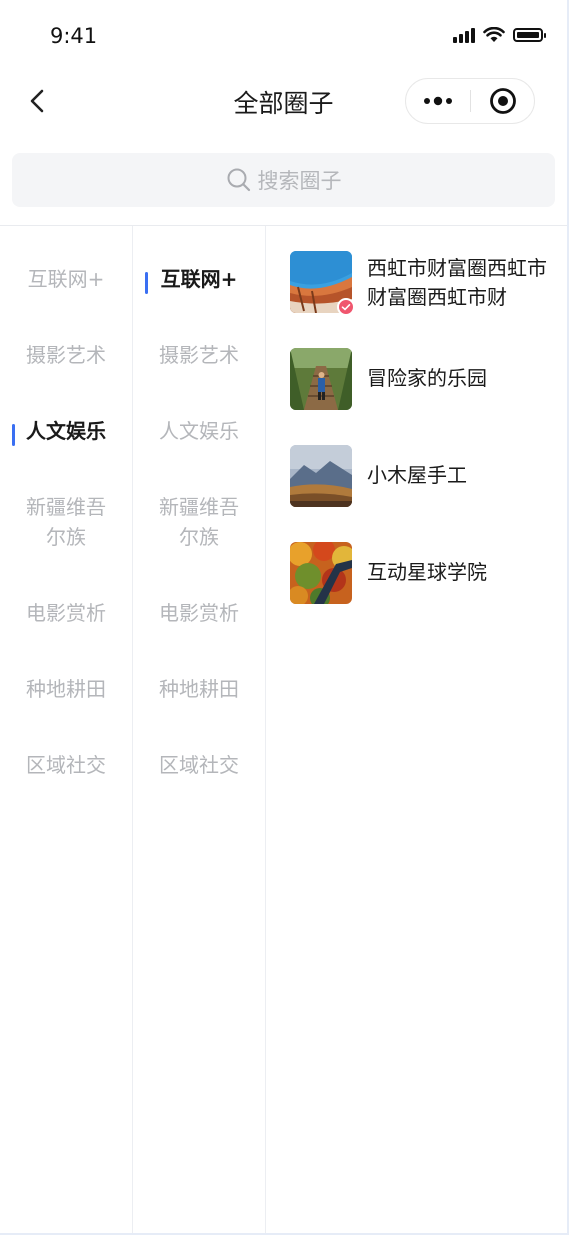 This screenshot has height=1235, width=569. What do you see at coordinates (283, 36) in the screenshot?
I see `status-bar: 9:41` at bounding box center [283, 36].